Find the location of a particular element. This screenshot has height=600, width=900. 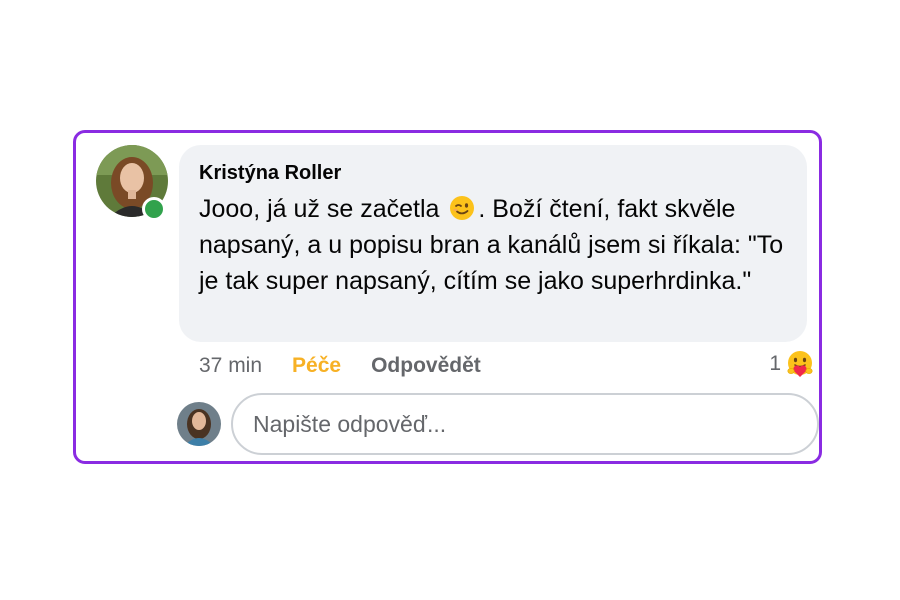

winking-face-icon is located at coordinates (462, 208).